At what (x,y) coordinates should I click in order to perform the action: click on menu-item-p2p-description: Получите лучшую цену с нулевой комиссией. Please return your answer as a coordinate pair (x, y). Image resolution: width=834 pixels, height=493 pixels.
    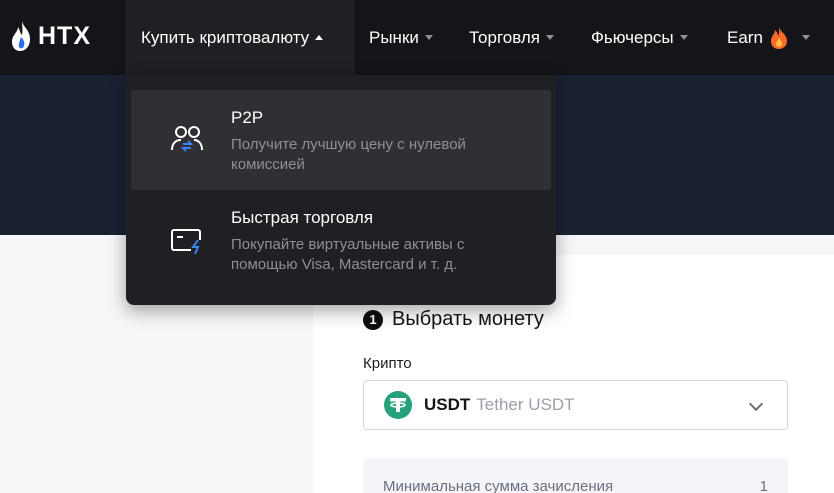
    Looking at the image, I should click on (348, 154).